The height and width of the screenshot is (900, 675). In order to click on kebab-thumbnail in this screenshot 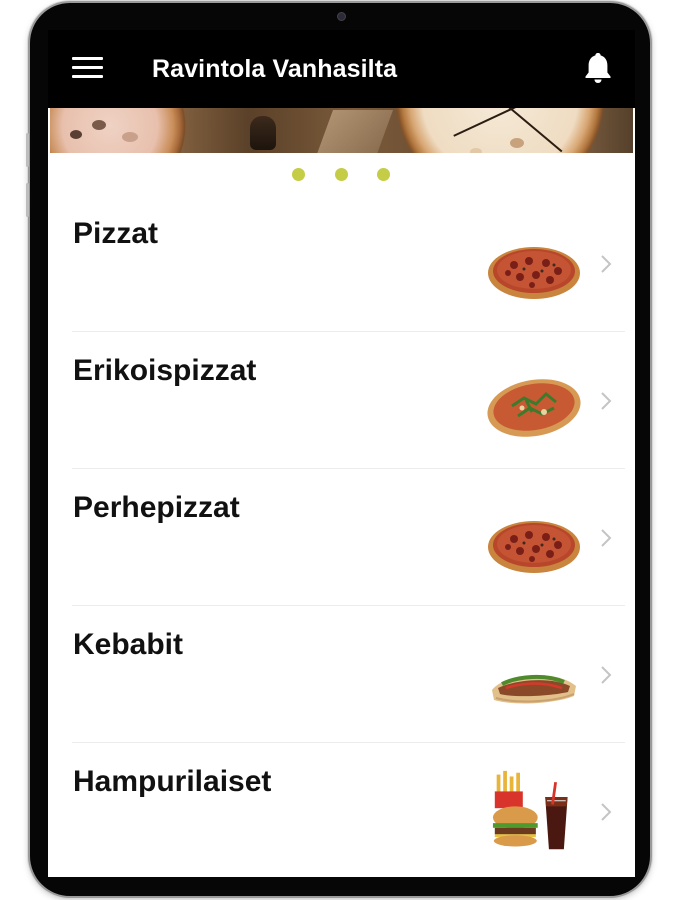, I will do `click(534, 689)`.